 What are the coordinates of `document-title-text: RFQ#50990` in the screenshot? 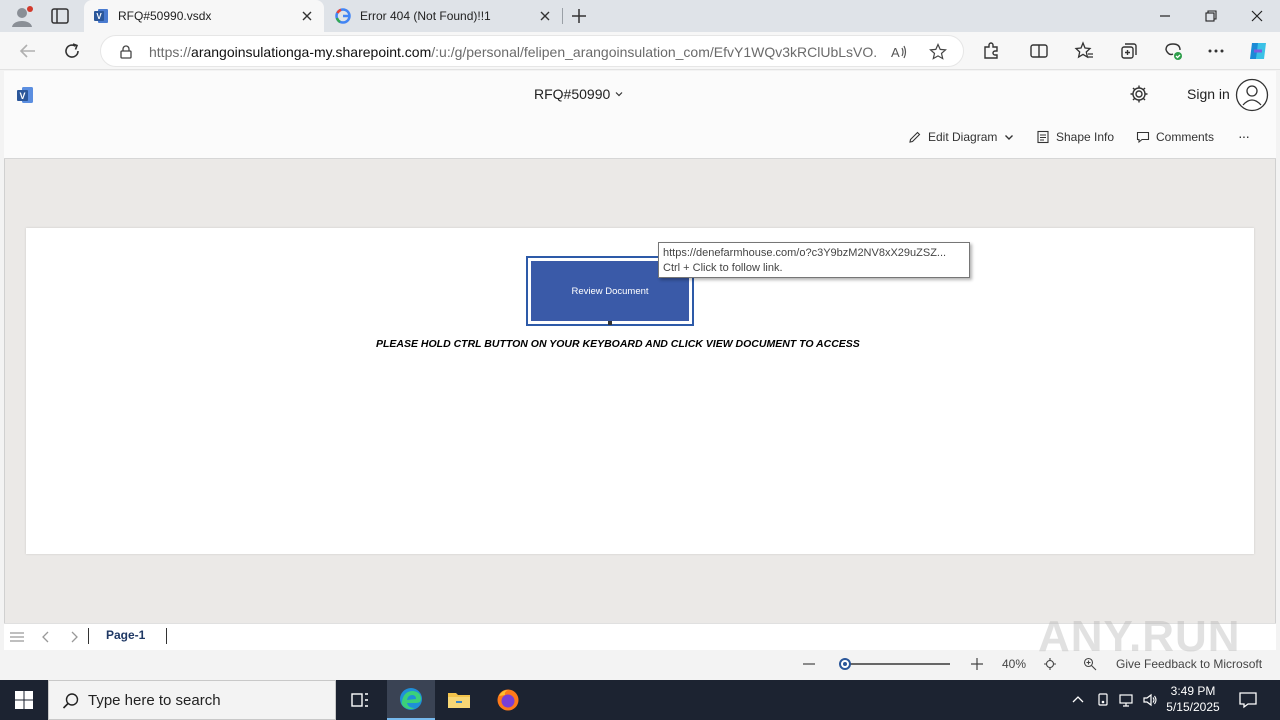 It's located at (572, 94).